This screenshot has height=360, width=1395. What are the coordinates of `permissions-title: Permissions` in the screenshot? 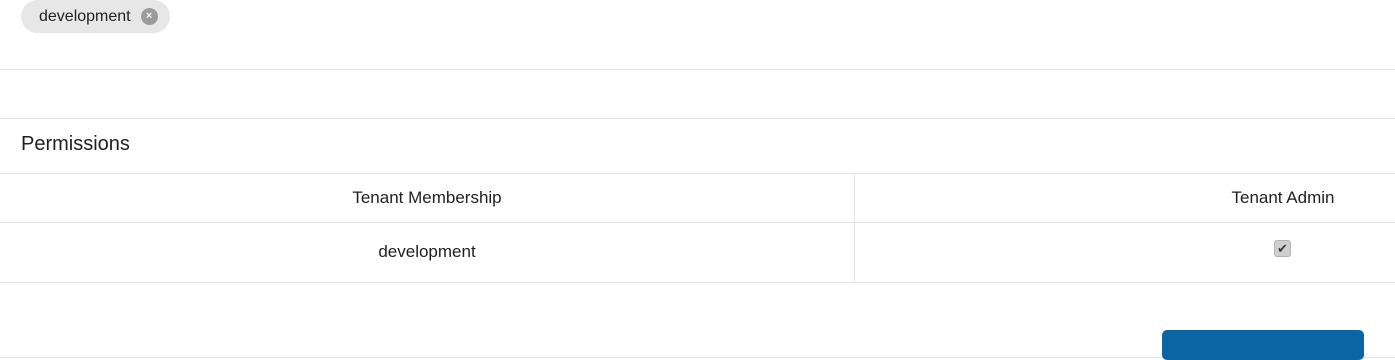 It's located at (75, 144).